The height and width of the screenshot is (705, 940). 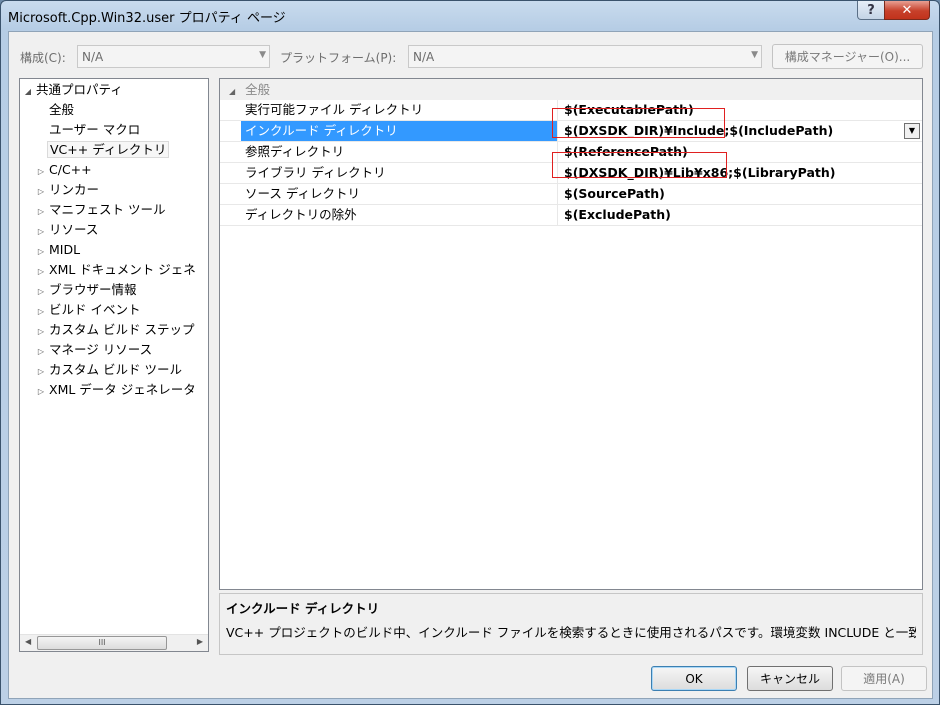 What do you see at coordinates (790, 678) in the screenshot?
I see `cancel-button: キャンセル` at bounding box center [790, 678].